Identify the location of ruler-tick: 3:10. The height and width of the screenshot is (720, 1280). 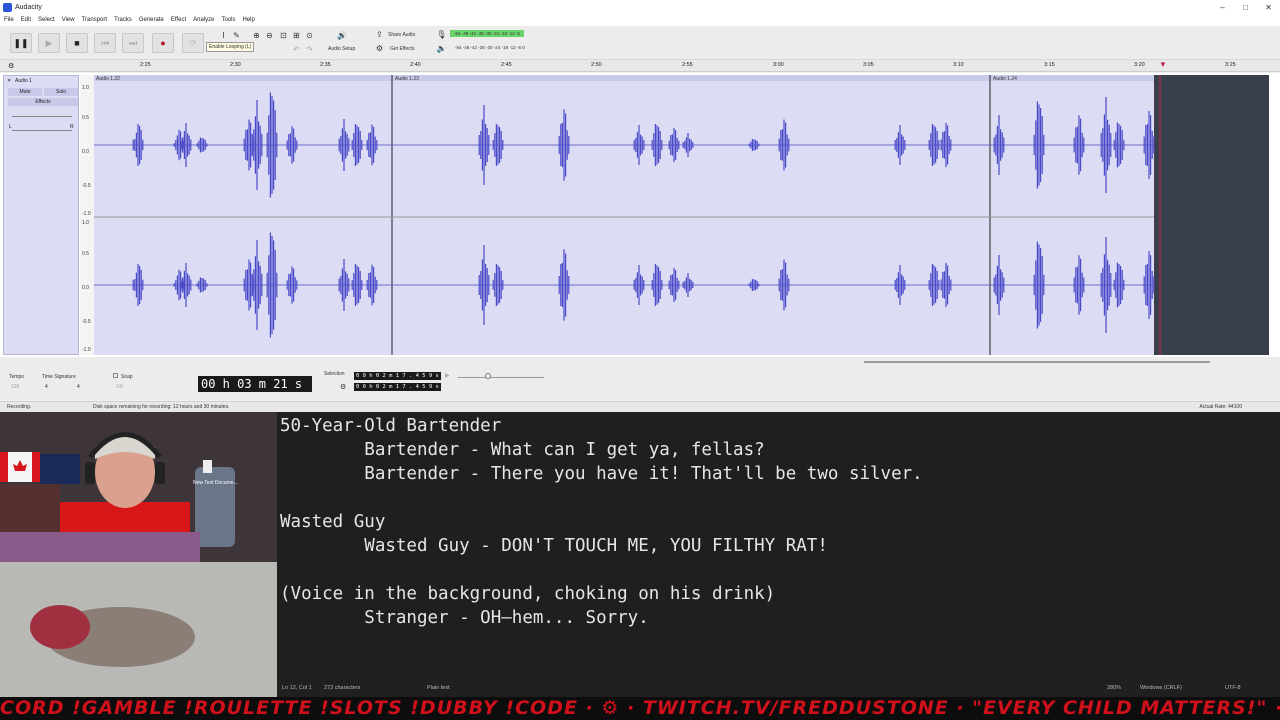
(958, 65).